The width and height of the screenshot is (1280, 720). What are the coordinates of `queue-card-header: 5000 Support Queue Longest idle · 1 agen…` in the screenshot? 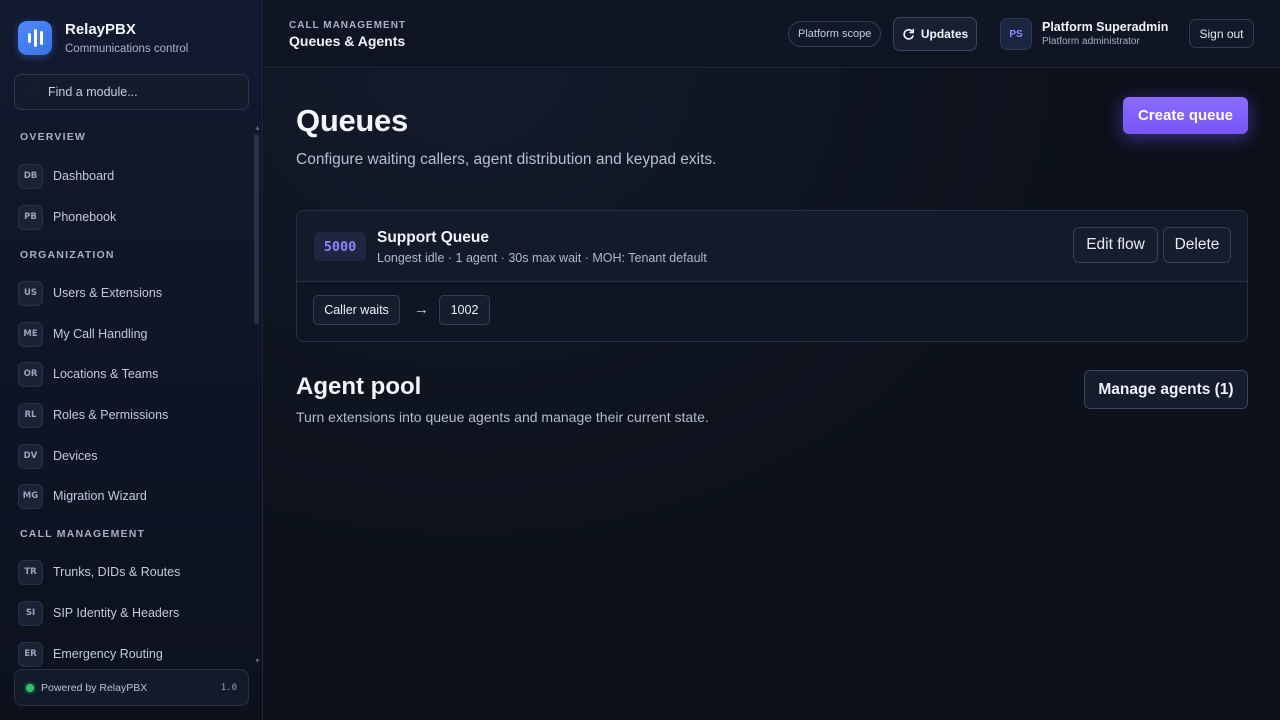 It's located at (772, 246).